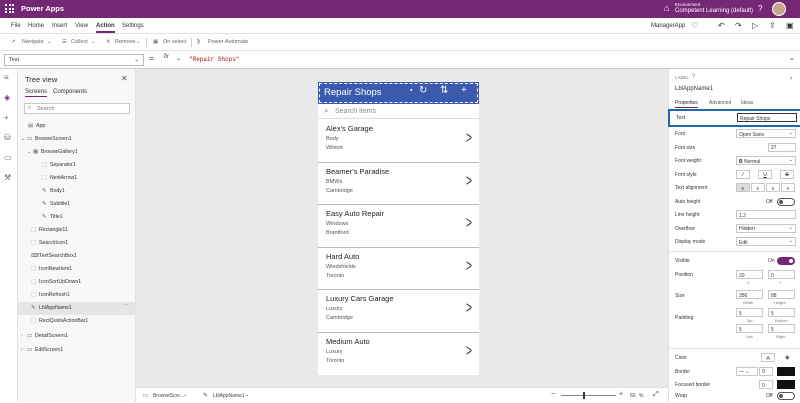 The height and width of the screenshot is (403, 800). I want to click on tree-node-body: ✎ Body1, so click(77, 191).